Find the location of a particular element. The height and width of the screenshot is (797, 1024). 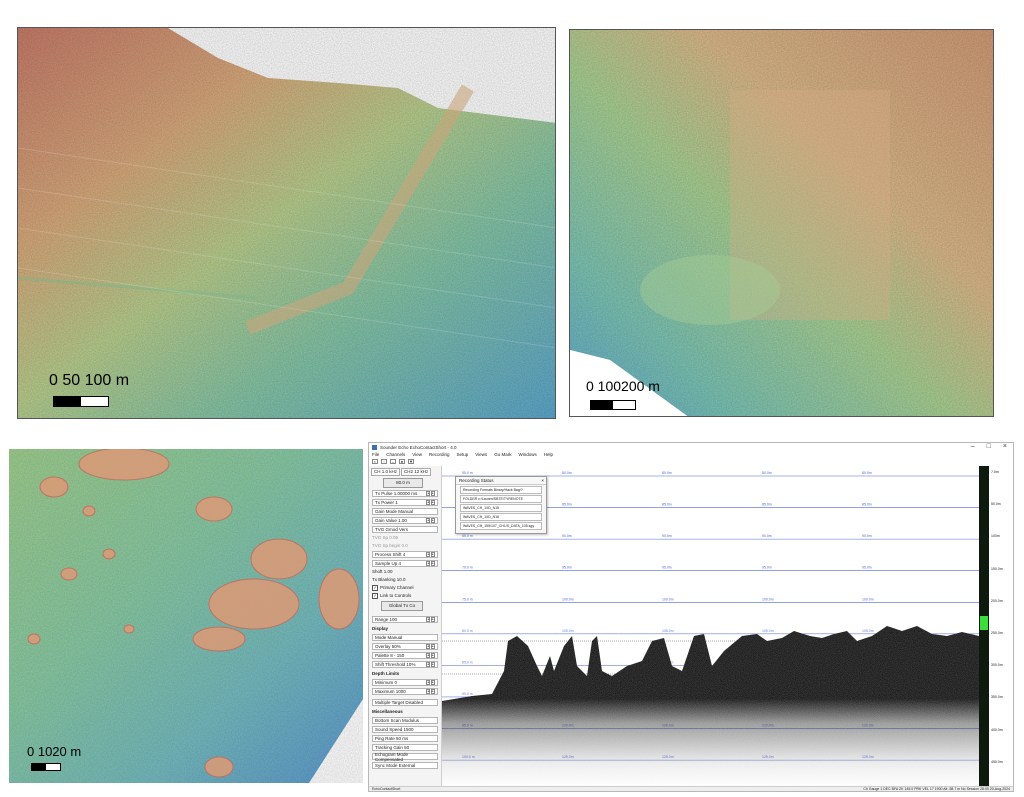

ping-rate-control: Ping Rate 50 ms is located at coordinates (405, 738).